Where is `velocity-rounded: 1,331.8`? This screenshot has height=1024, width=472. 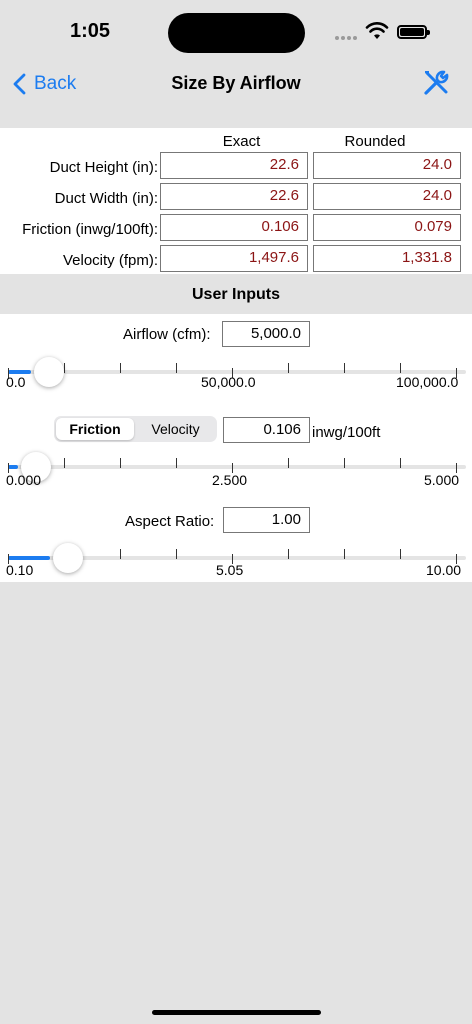 velocity-rounded: 1,331.8 is located at coordinates (387, 258).